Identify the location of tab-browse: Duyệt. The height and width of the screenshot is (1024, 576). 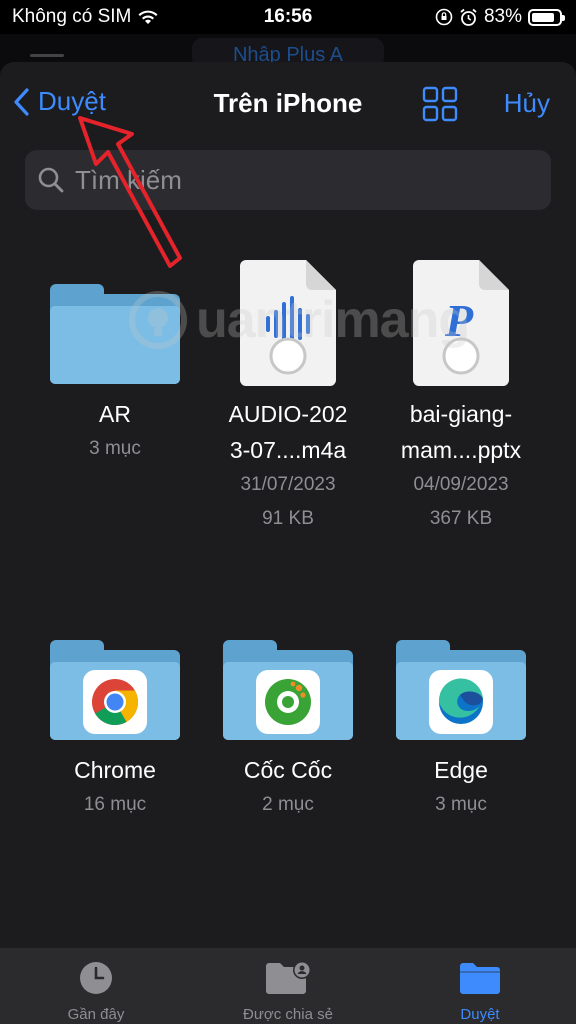
(480, 986).